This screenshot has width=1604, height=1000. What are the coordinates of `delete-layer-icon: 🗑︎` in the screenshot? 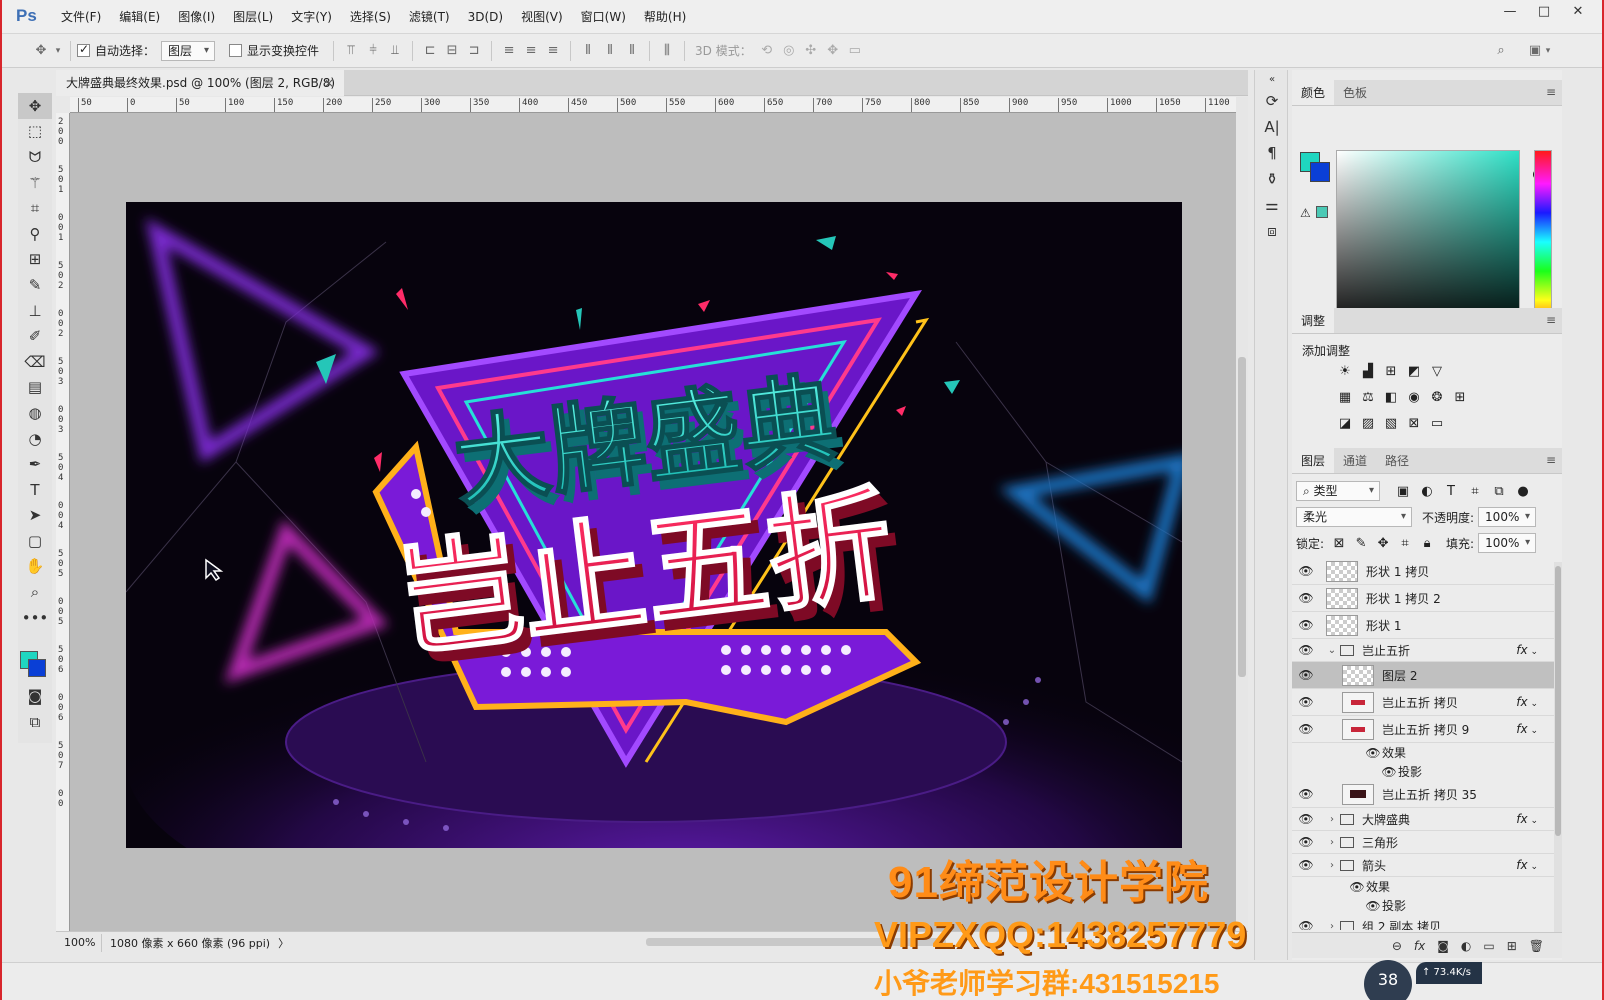 It's located at (1536, 946).